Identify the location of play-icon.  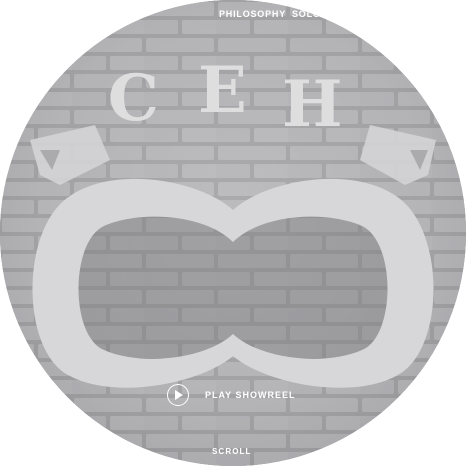
(178, 395).